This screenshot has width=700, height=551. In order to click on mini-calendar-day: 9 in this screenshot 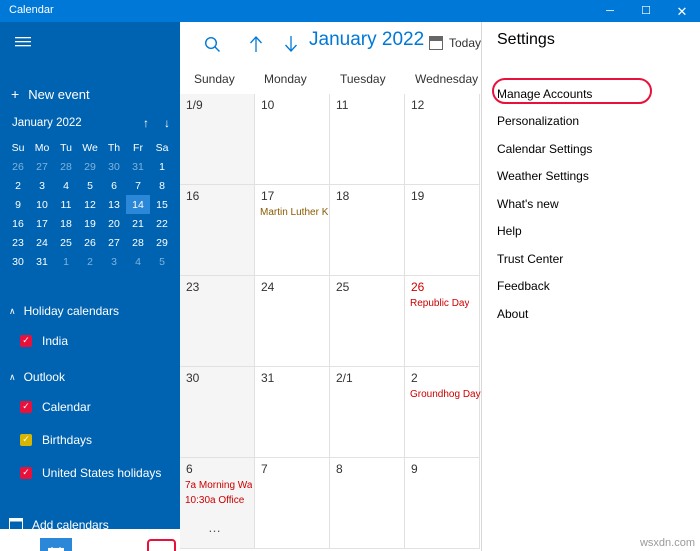, I will do `click(18, 204)`.